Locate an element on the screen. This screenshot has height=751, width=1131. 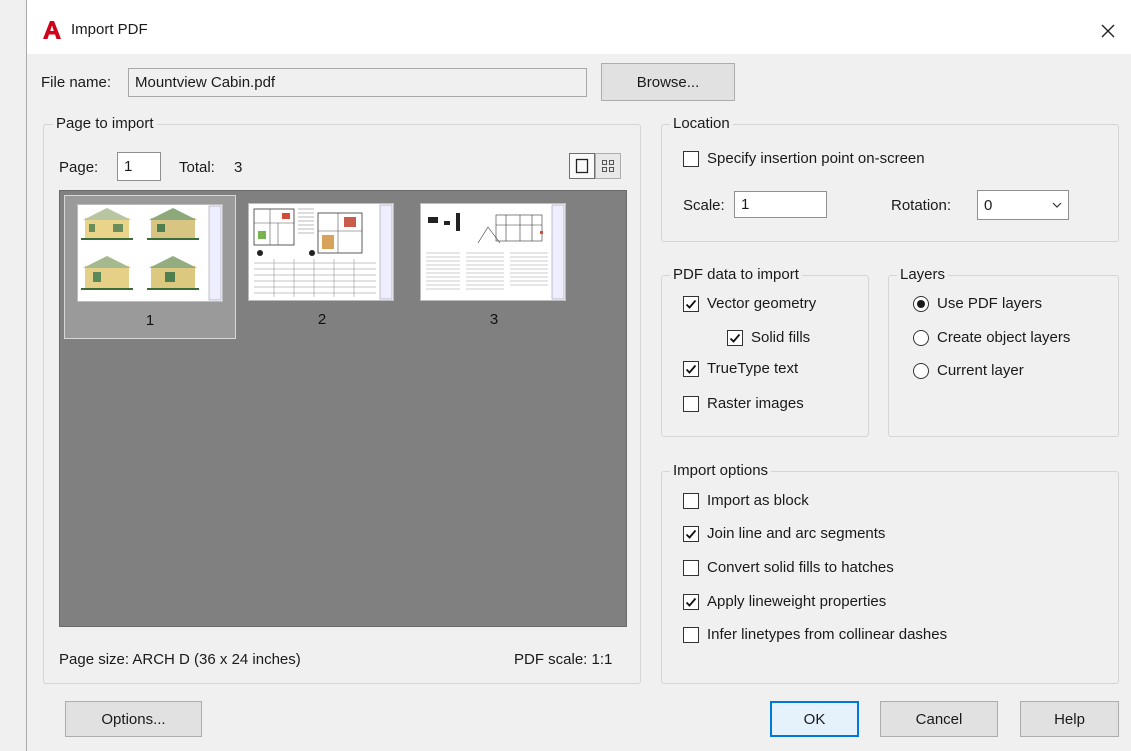
page-1-preview-image is located at coordinates (150, 253).